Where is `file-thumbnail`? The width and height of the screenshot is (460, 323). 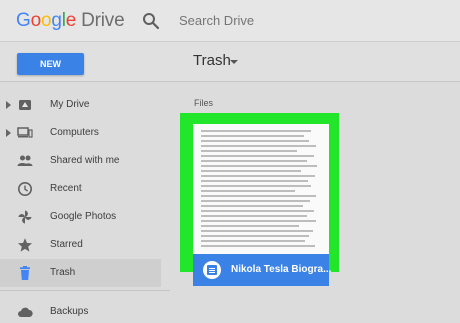
file-thumbnail is located at coordinates (261, 193).